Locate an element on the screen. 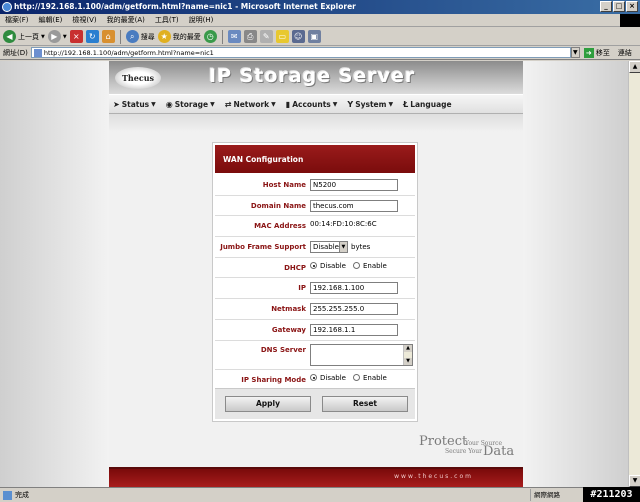 The image size is (640, 502). row-netmask: Netmask is located at coordinates (315, 309).